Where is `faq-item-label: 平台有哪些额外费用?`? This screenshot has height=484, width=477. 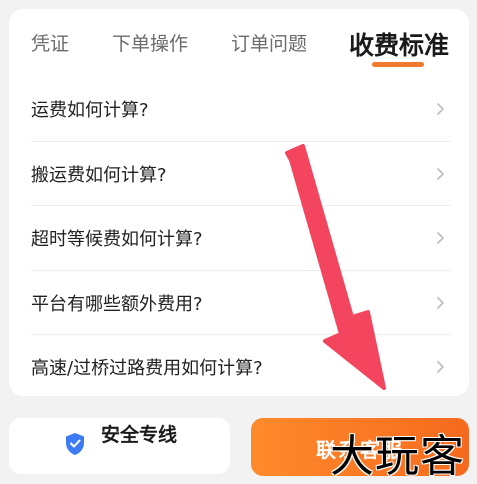
faq-item-label: 平台有哪些额外费用? is located at coordinates (117, 304).